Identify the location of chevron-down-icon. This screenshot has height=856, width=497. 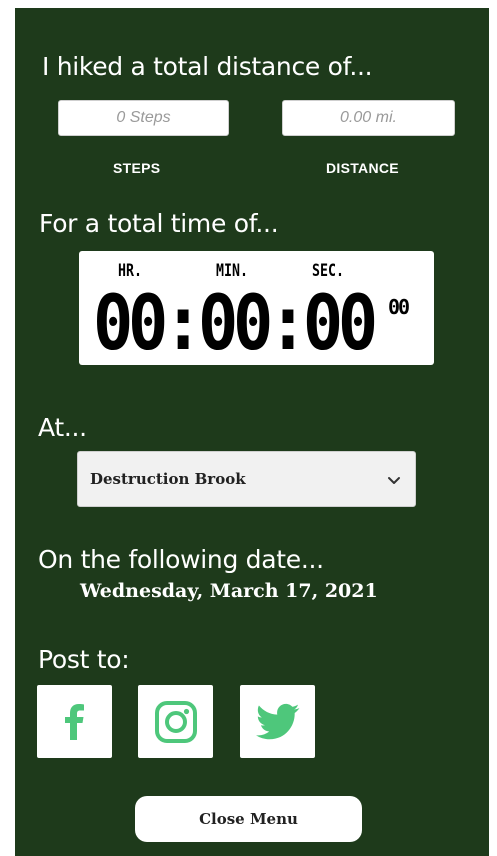
(394, 480).